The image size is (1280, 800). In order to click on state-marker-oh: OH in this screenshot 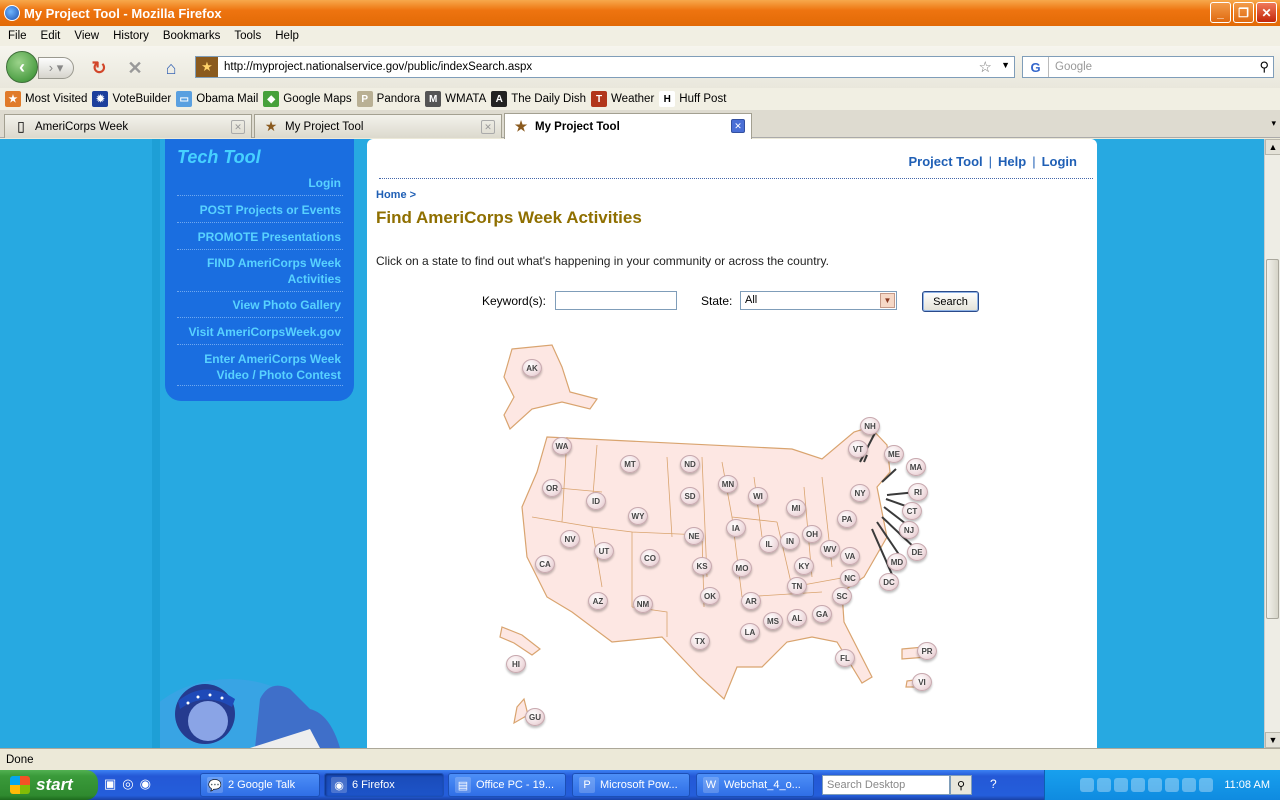, I will do `click(812, 534)`.